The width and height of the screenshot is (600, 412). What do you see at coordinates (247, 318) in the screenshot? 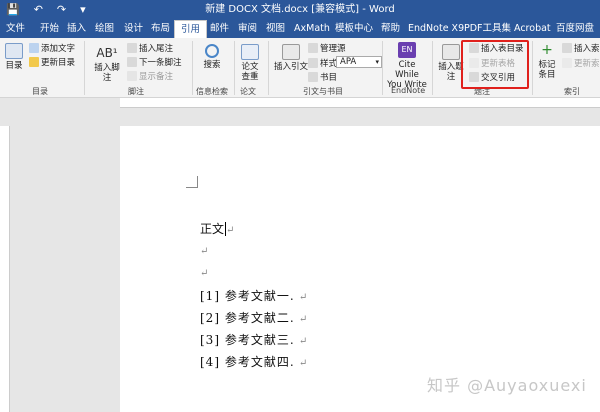
I see `reference-text: [2] 参考文献二.` at bounding box center [247, 318].